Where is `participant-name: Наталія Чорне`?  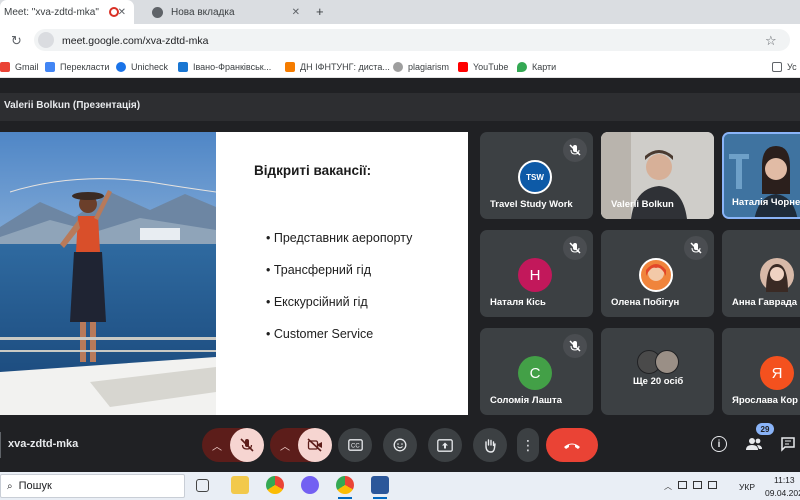
participant-name: Наталія Чорне is located at coordinates (766, 202).